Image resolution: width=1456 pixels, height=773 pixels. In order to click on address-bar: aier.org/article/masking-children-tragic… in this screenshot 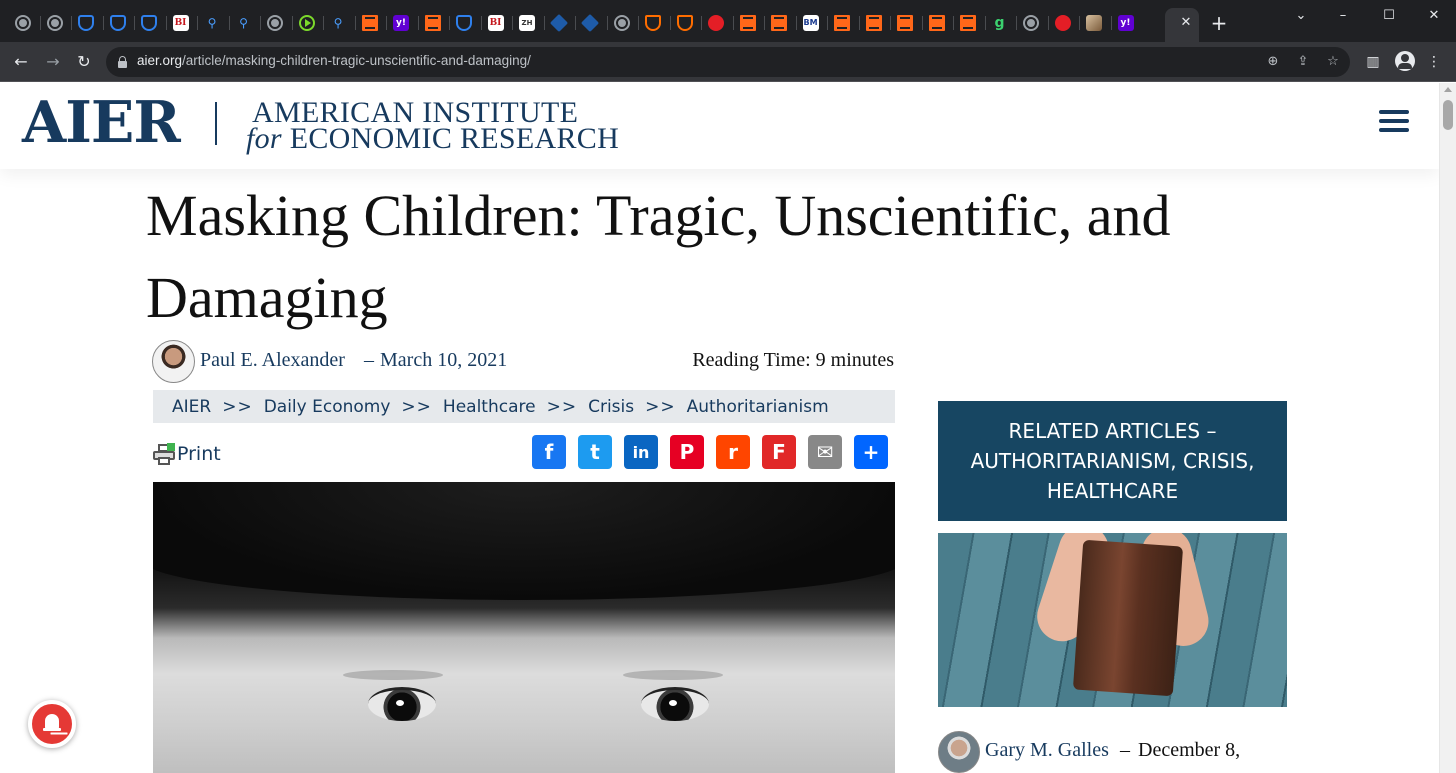, I will do `click(728, 62)`.